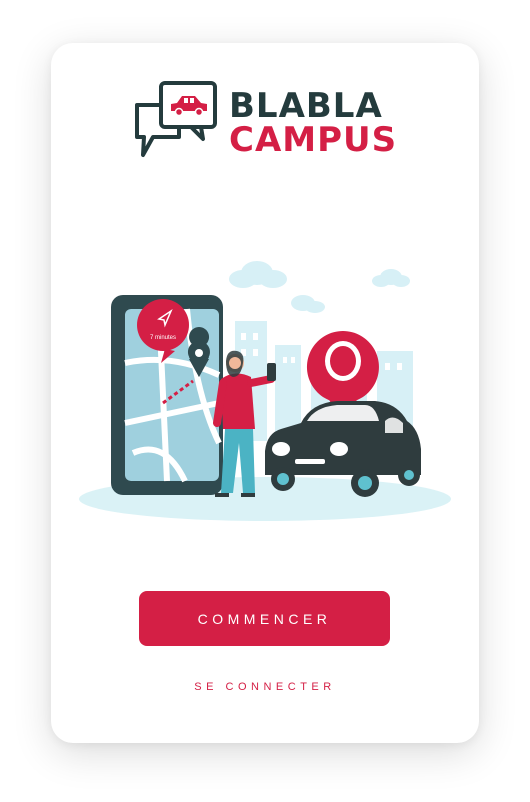 The height and width of the screenshot is (802, 530). I want to click on chat-car-logo-icon, so click(176, 119).